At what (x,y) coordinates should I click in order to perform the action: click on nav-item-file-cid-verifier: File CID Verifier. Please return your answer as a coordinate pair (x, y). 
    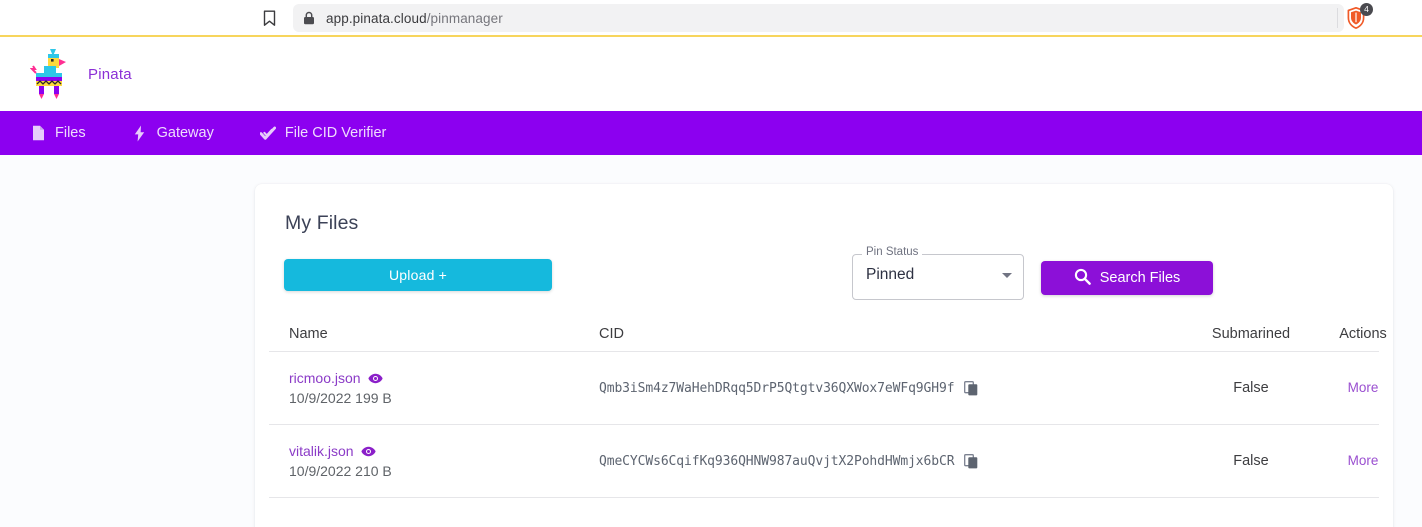
    Looking at the image, I should click on (323, 133).